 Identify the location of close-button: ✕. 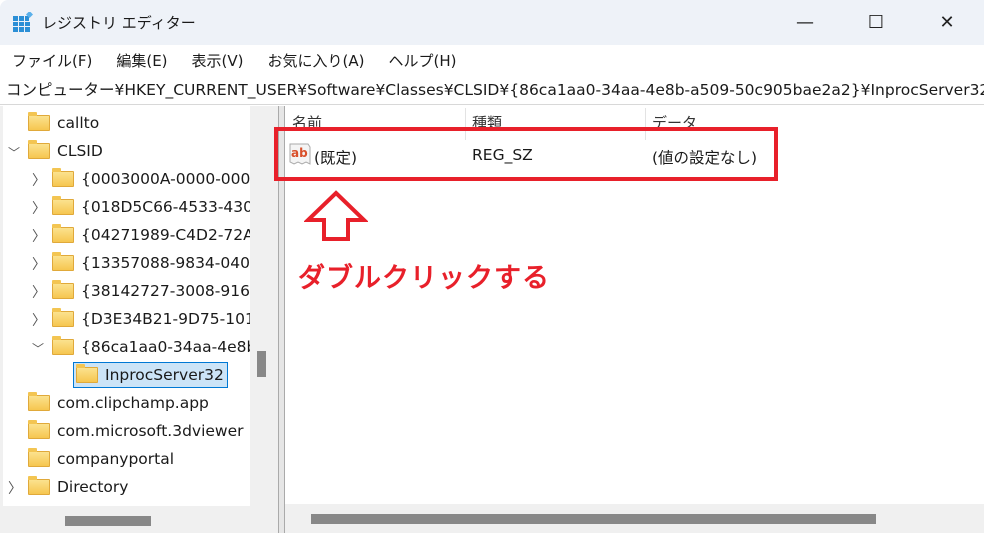
(947, 22).